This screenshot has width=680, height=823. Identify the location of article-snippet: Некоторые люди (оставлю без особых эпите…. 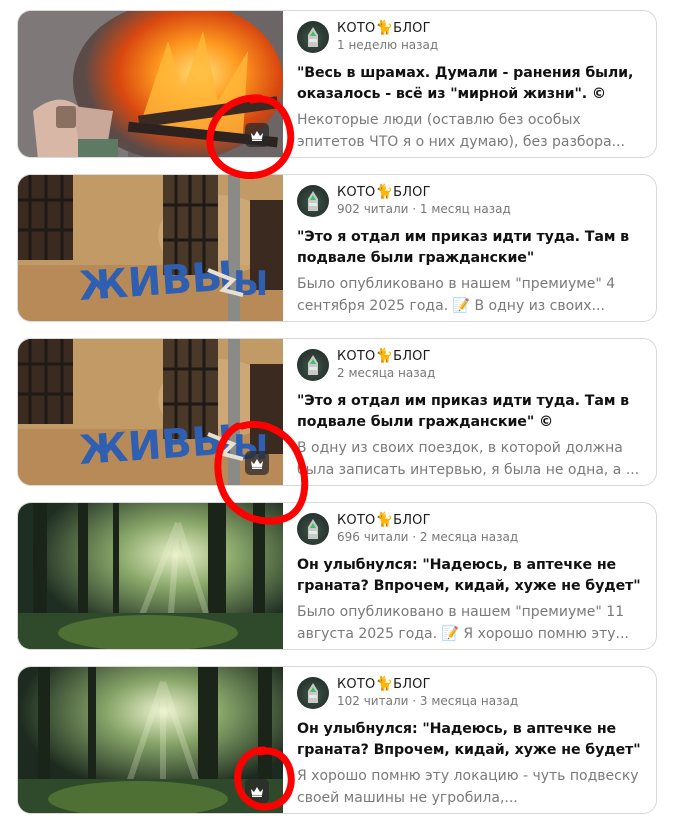
(461, 131).